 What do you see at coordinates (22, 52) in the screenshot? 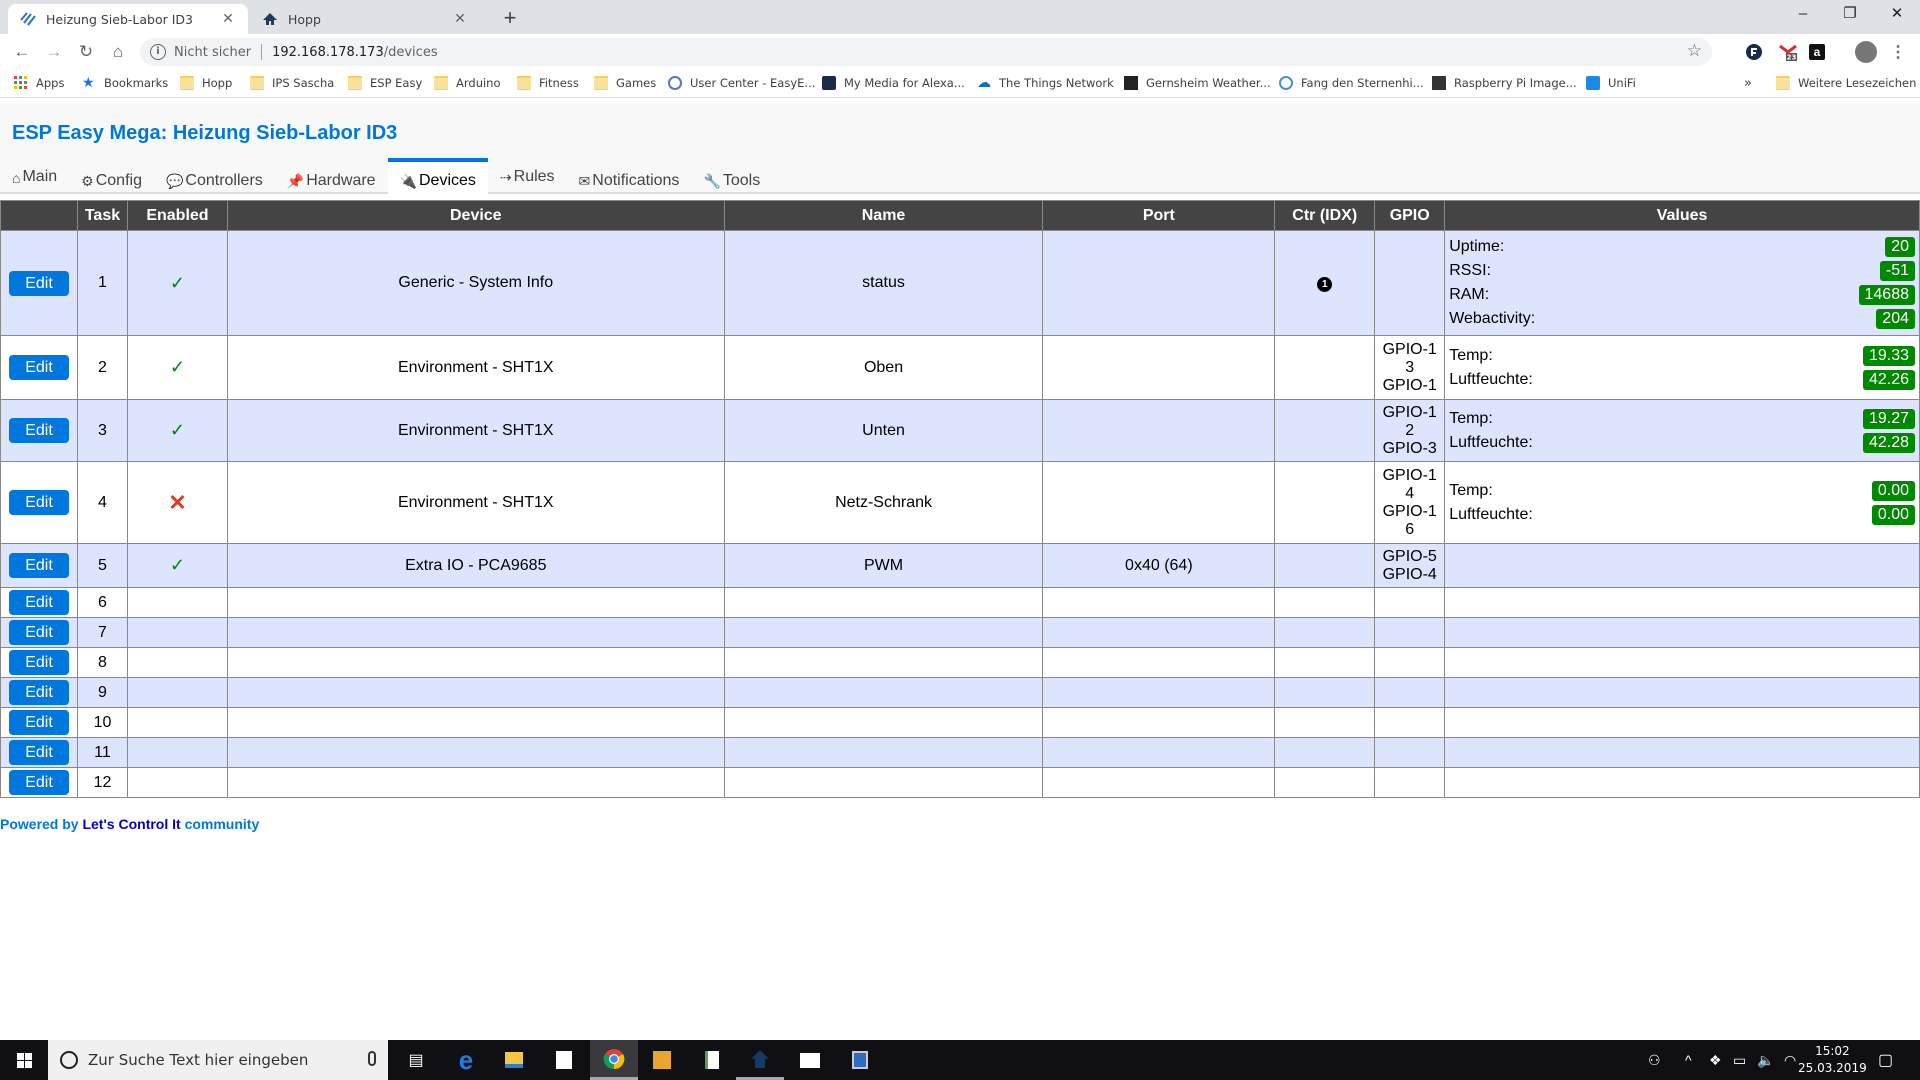
I see `back-icon: ←` at bounding box center [22, 52].